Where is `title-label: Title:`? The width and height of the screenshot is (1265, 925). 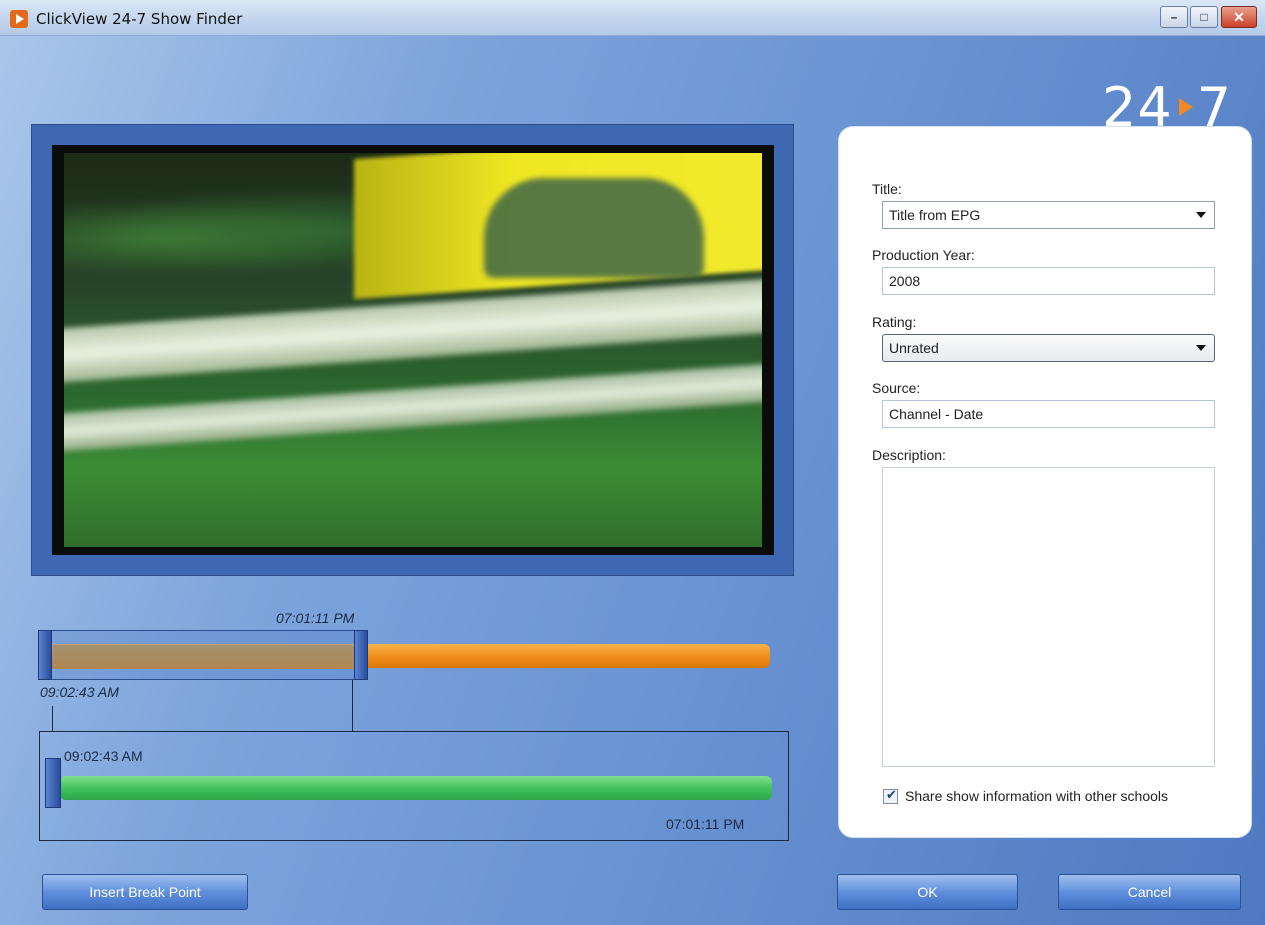
title-label: Title: is located at coordinates (887, 189).